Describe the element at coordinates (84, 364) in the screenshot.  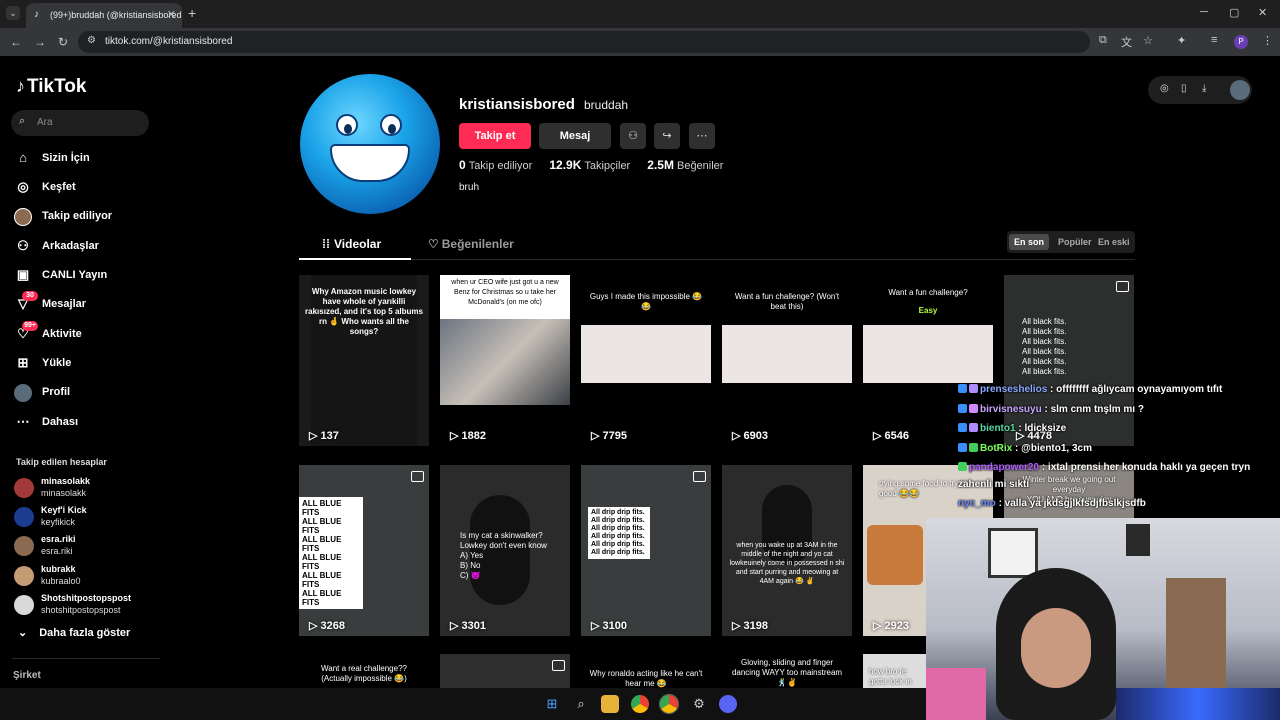
I see `nav-upload: ⊞ Yükle` at that location.